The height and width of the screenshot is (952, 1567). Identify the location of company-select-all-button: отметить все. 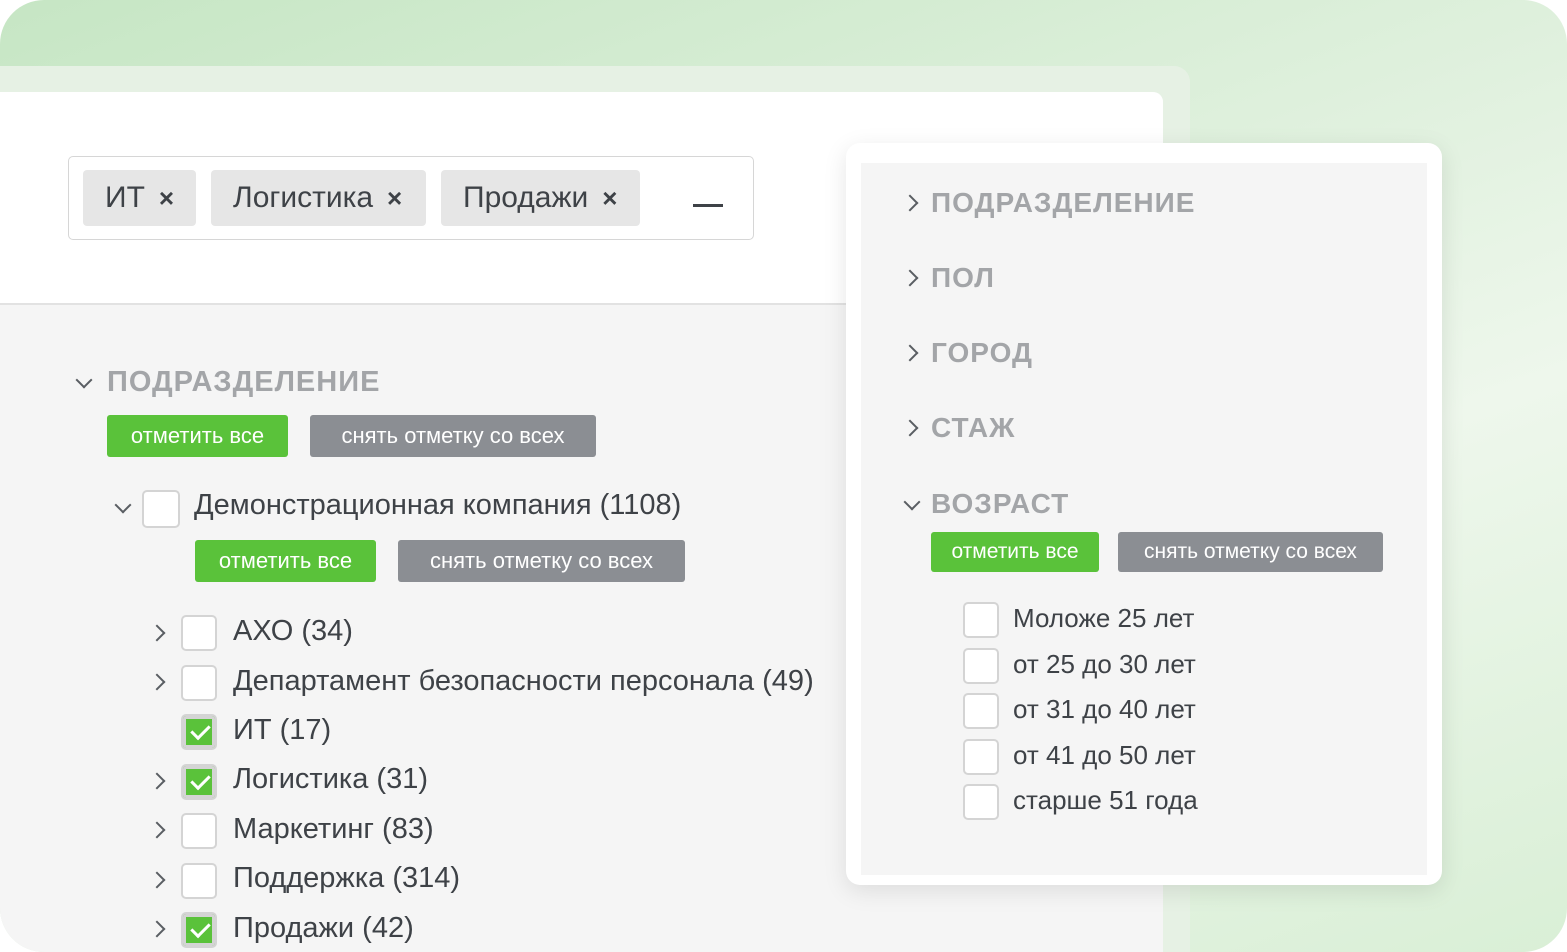
(285, 561).